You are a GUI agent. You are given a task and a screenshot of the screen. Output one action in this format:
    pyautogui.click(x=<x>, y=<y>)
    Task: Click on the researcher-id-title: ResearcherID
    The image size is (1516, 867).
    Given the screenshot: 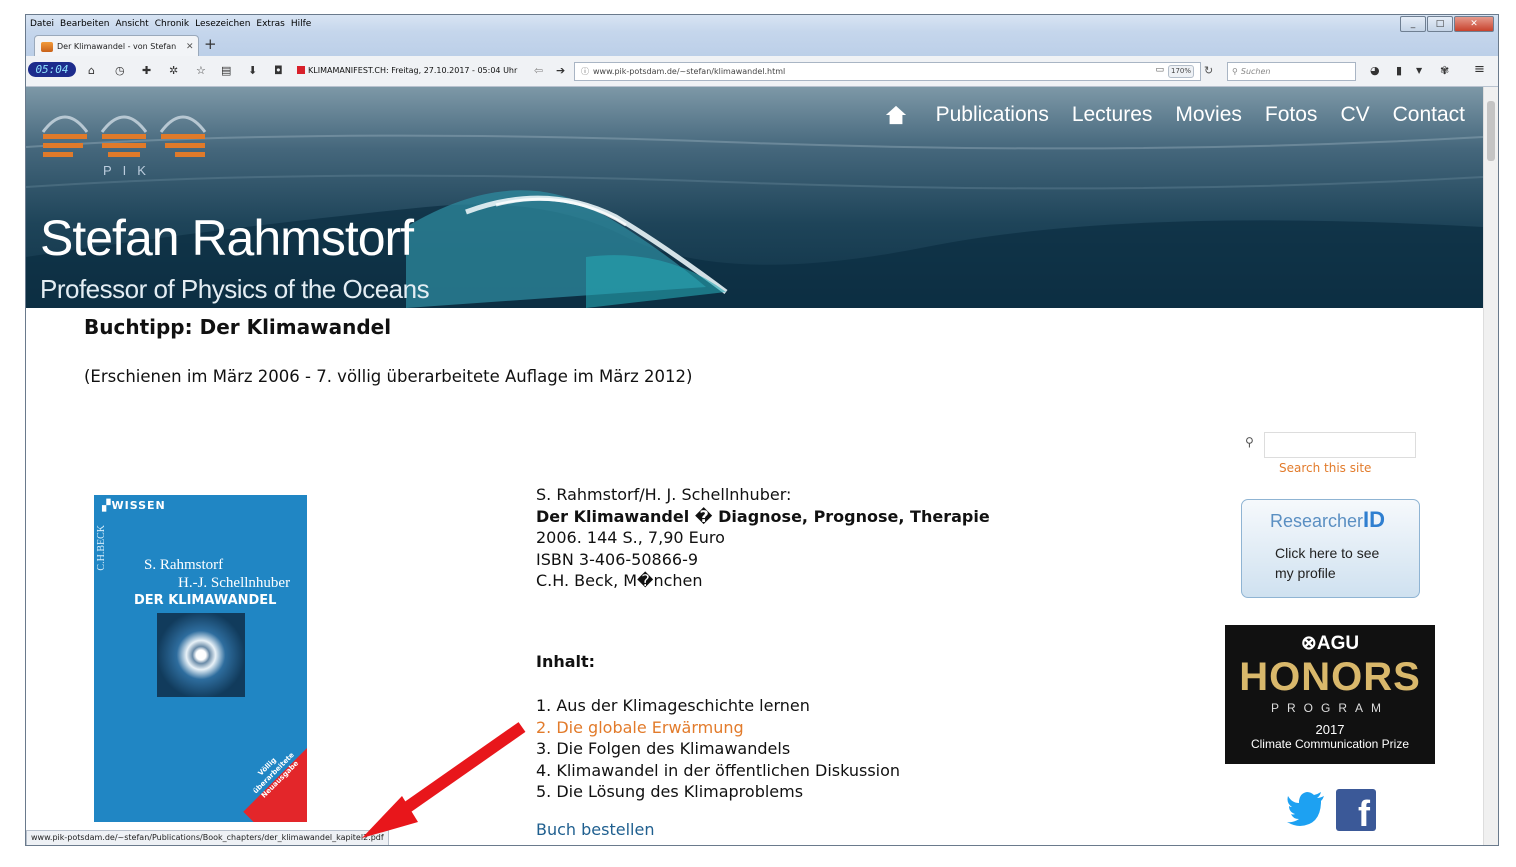 What is the action you would take?
    pyautogui.click(x=1328, y=519)
    